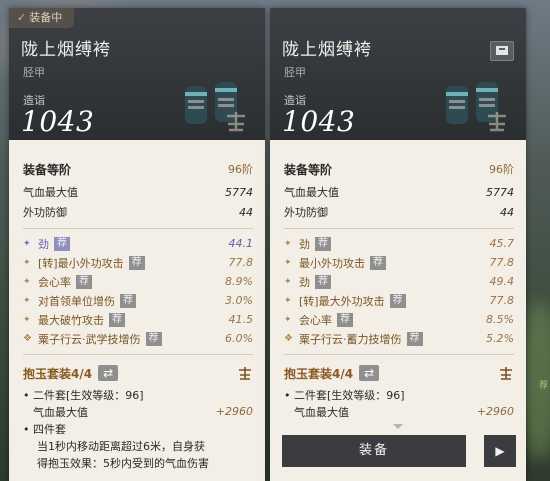 The width and height of the screenshot is (550, 481). Describe the element at coordinates (398, 426) in the screenshot. I see `chevron-down-icon` at that location.